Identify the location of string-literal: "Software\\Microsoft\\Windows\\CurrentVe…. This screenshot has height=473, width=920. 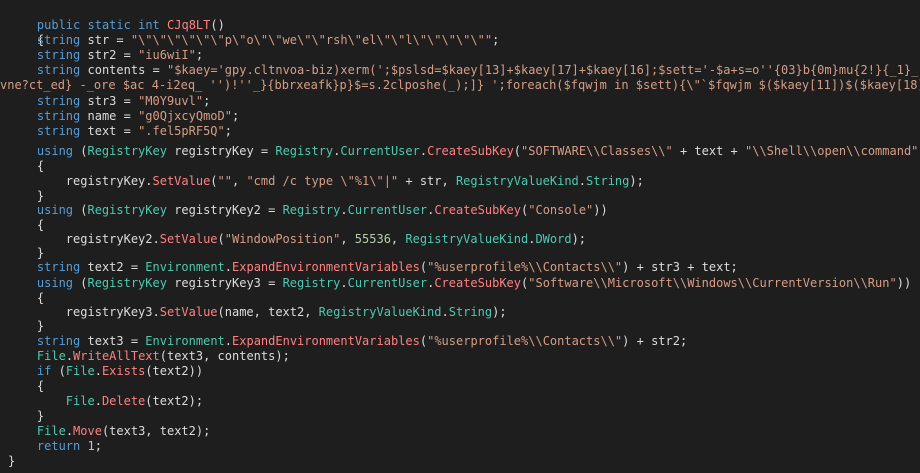
(712, 283).